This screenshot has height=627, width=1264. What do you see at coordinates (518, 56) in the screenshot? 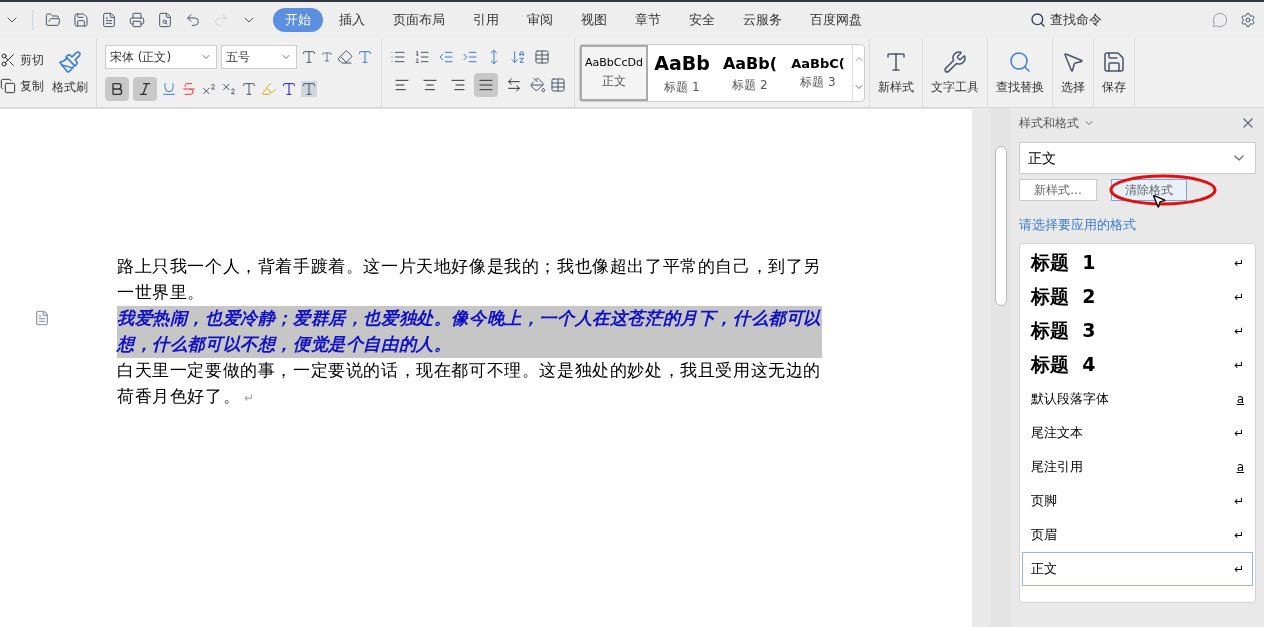
I see `sort-icon` at bounding box center [518, 56].